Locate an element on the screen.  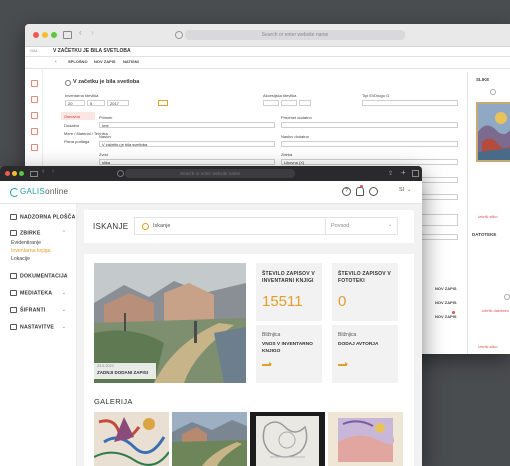
search-input: Iskanje is located at coordinates (161, 226).